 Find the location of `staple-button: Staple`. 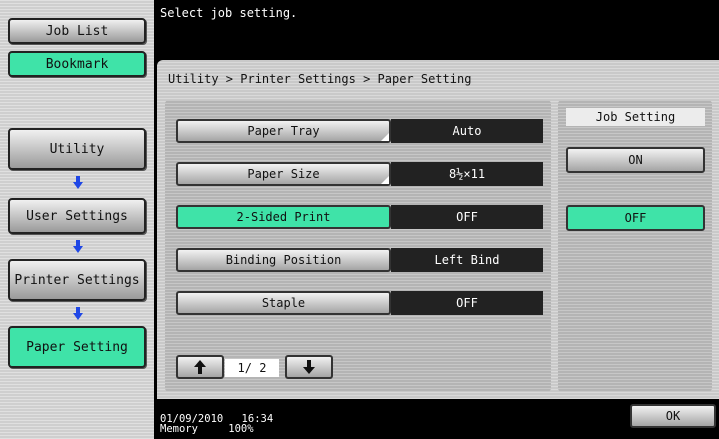

staple-button: Staple is located at coordinates (283, 303).